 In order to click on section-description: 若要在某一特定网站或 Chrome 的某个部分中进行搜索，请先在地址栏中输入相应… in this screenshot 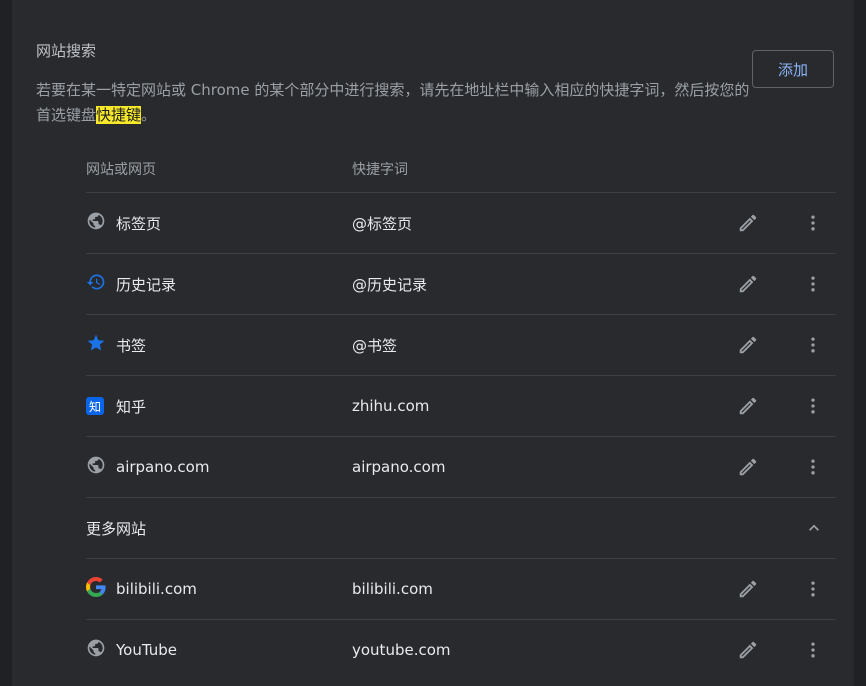, I will do `click(394, 103)`.